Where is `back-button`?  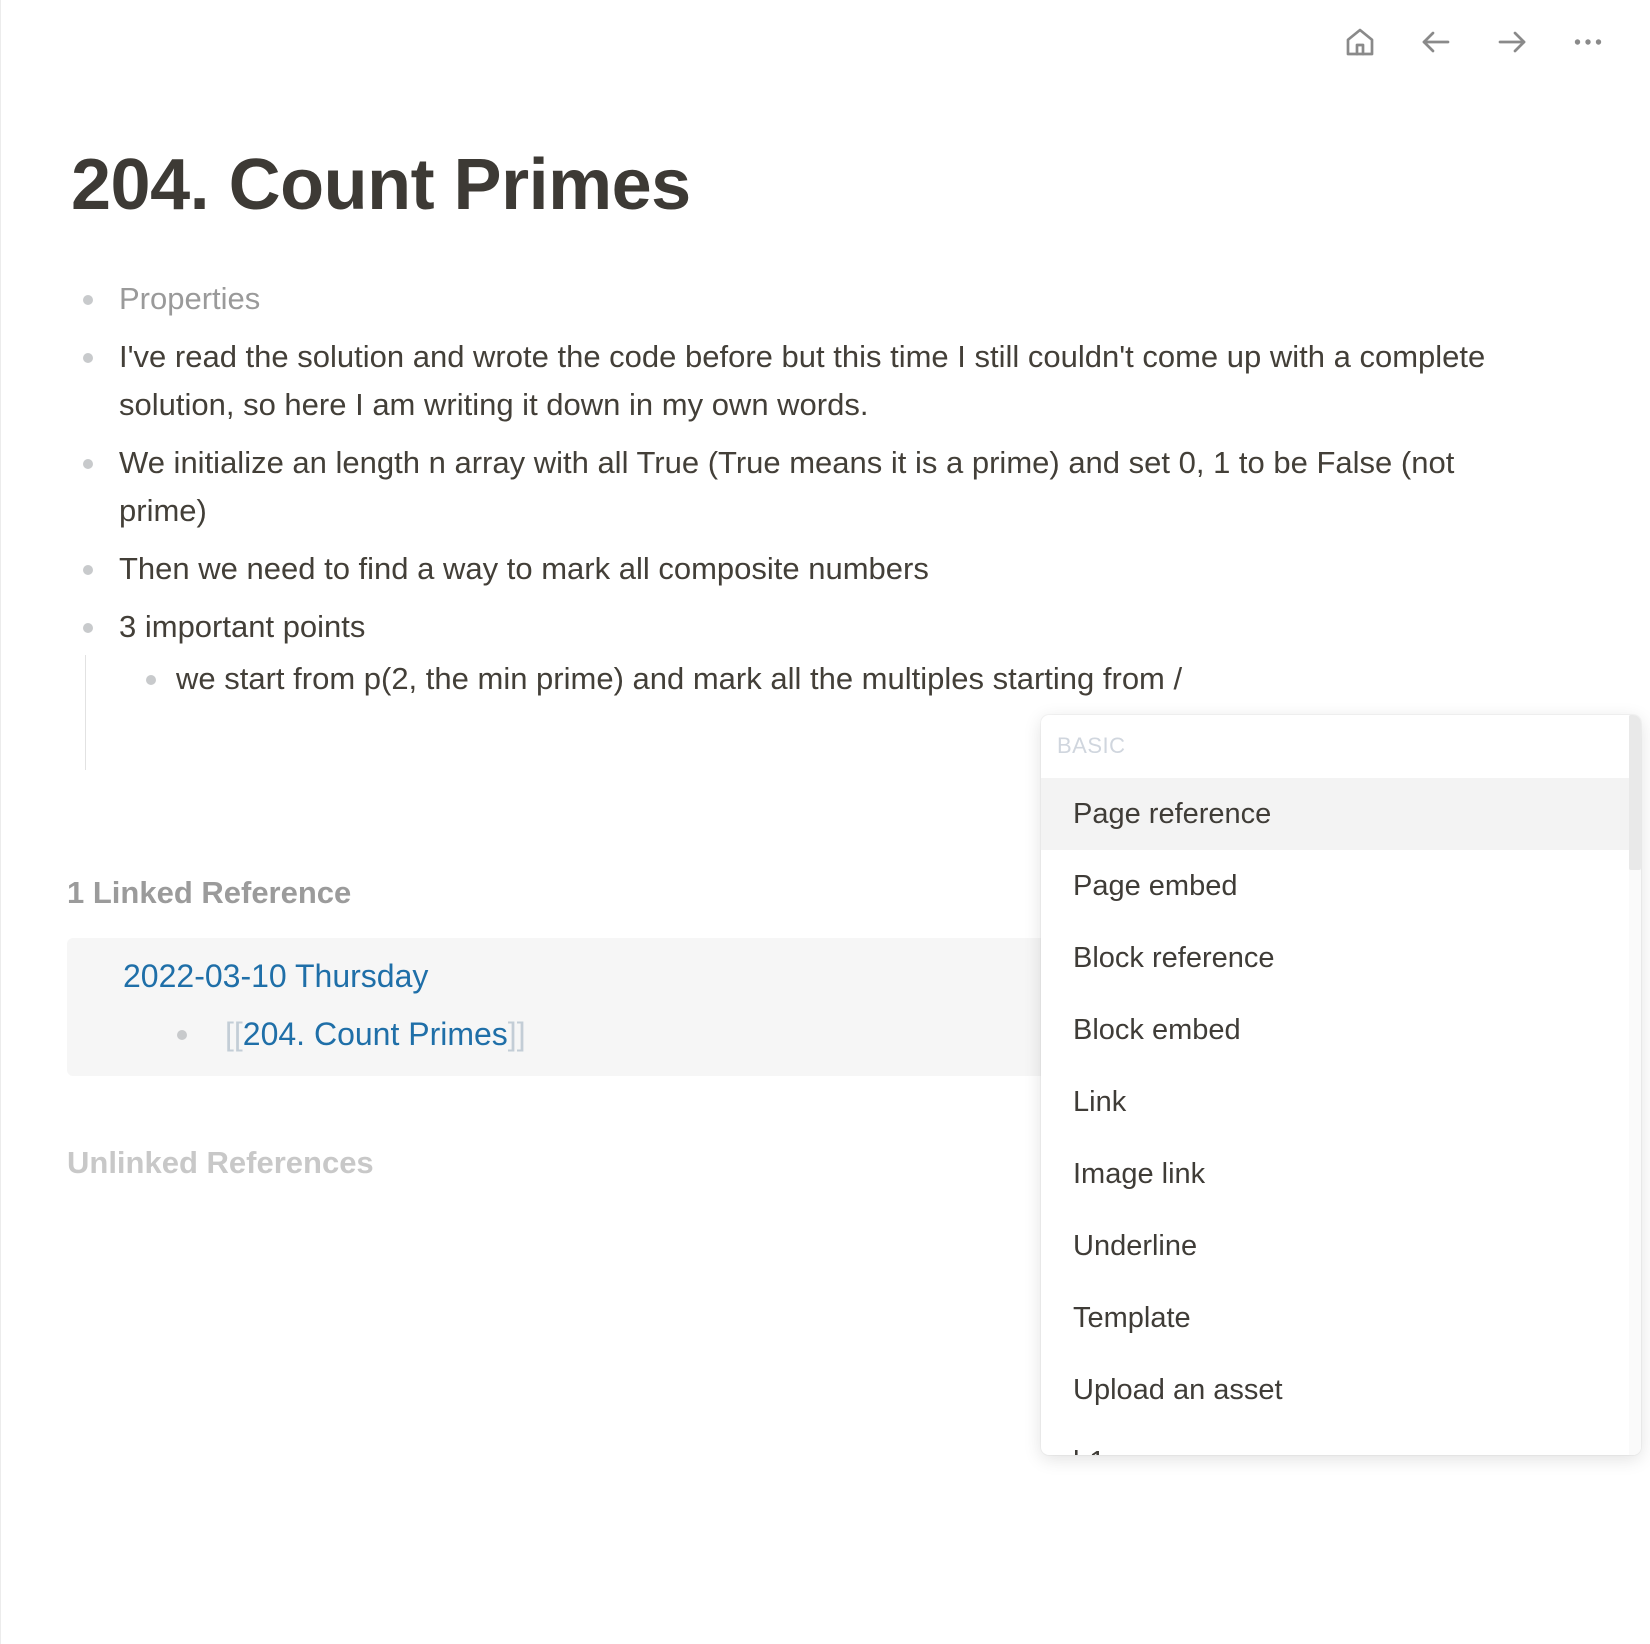 back-button is located at coordinates (1436, 42).